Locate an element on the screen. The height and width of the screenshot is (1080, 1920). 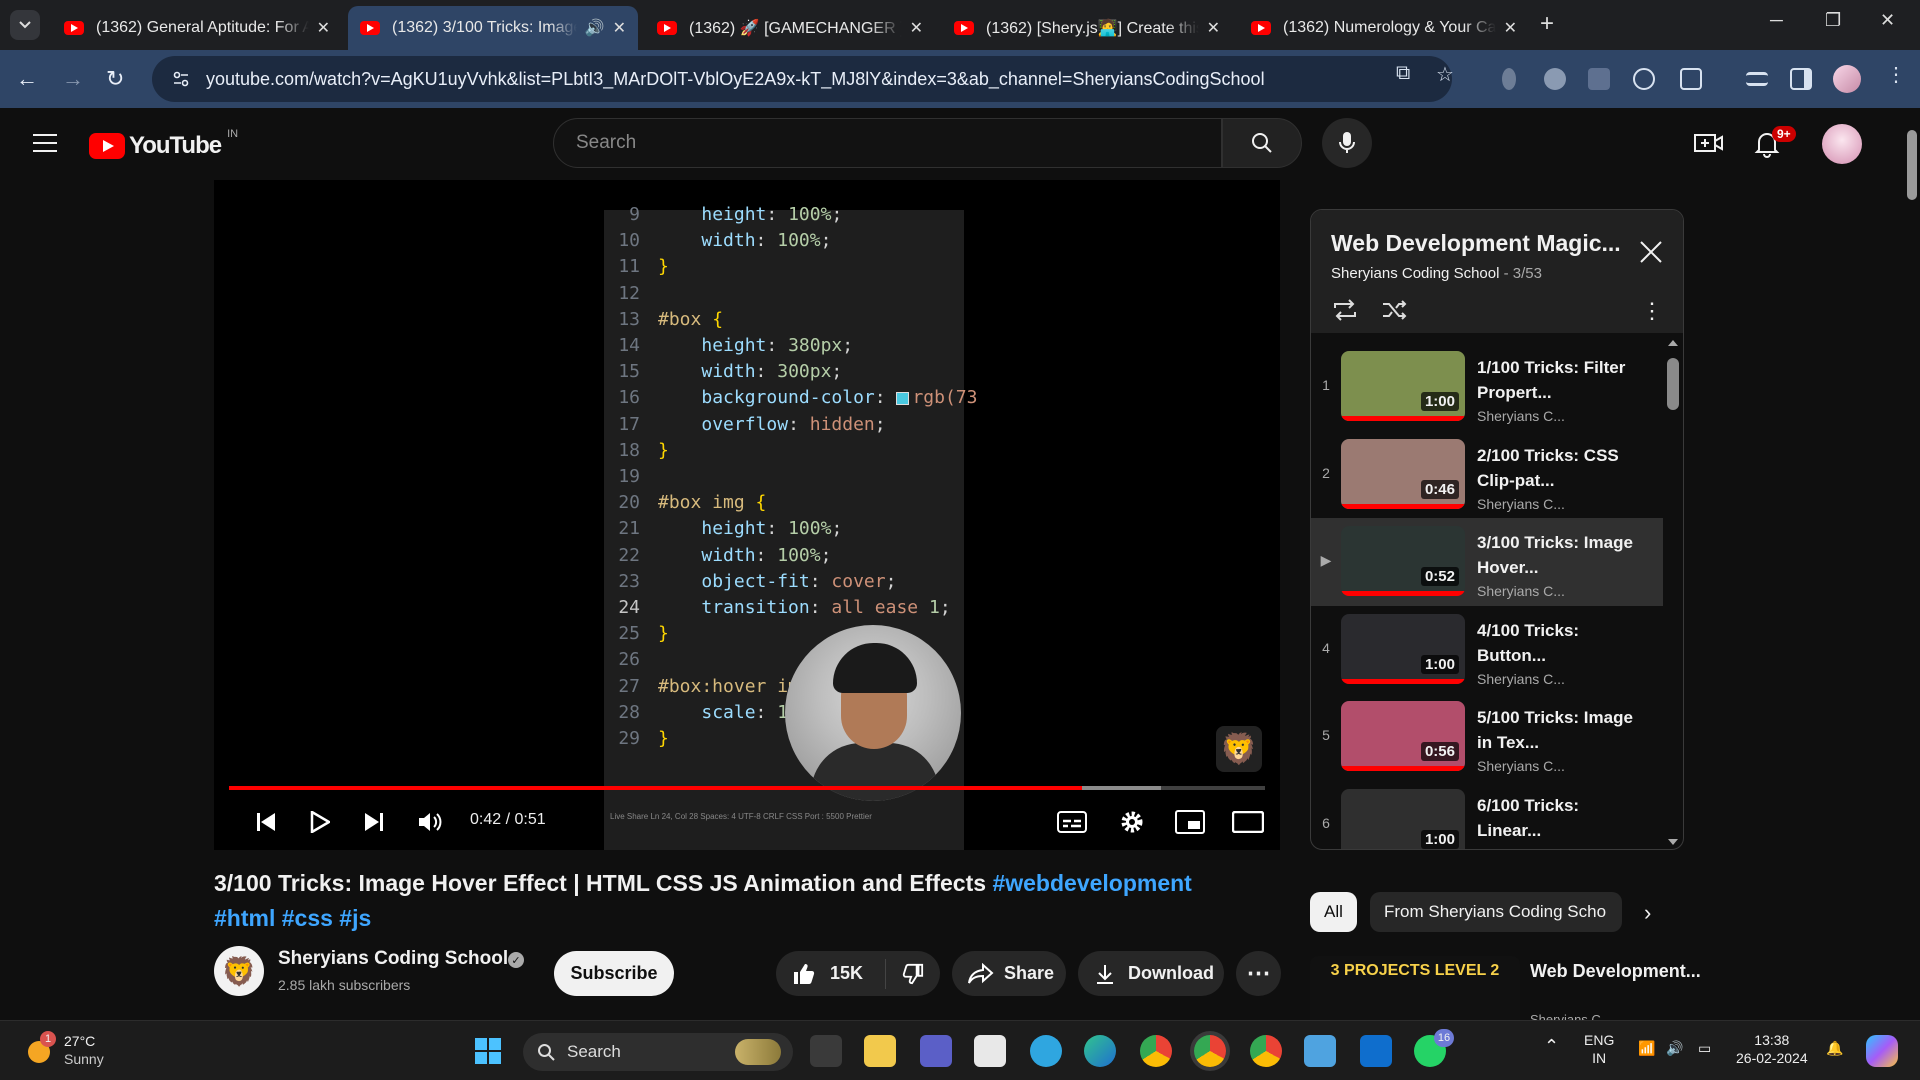
playlist-more-button: ⋮ is located at coordinates (1652, 311).